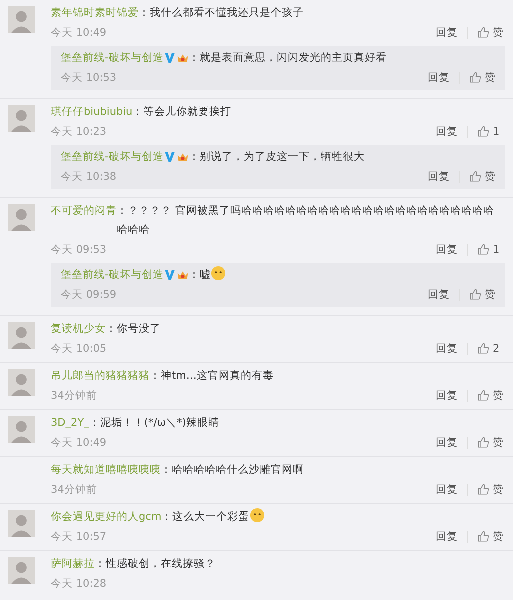 The height and width of the screenshot is (600, 513). I want to click on comment-text: ：哈哈哈哈哈什么沙雕官网啊, so click(232, 470).